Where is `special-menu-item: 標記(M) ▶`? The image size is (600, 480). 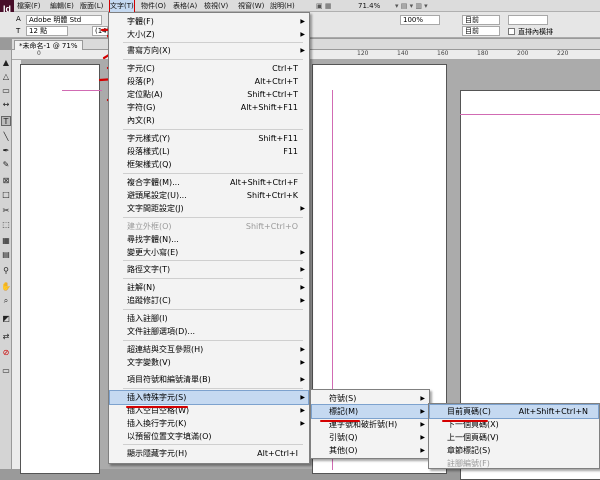 special-menu-item: 標記(M) ▶ is located at coordinates (370, 411).